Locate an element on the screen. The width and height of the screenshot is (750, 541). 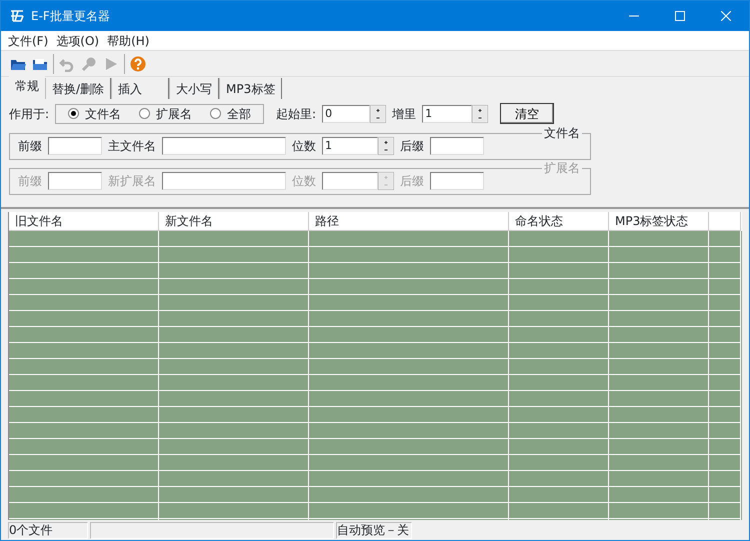
radio-option: 扩展名 is located at coordinates (165, 113).